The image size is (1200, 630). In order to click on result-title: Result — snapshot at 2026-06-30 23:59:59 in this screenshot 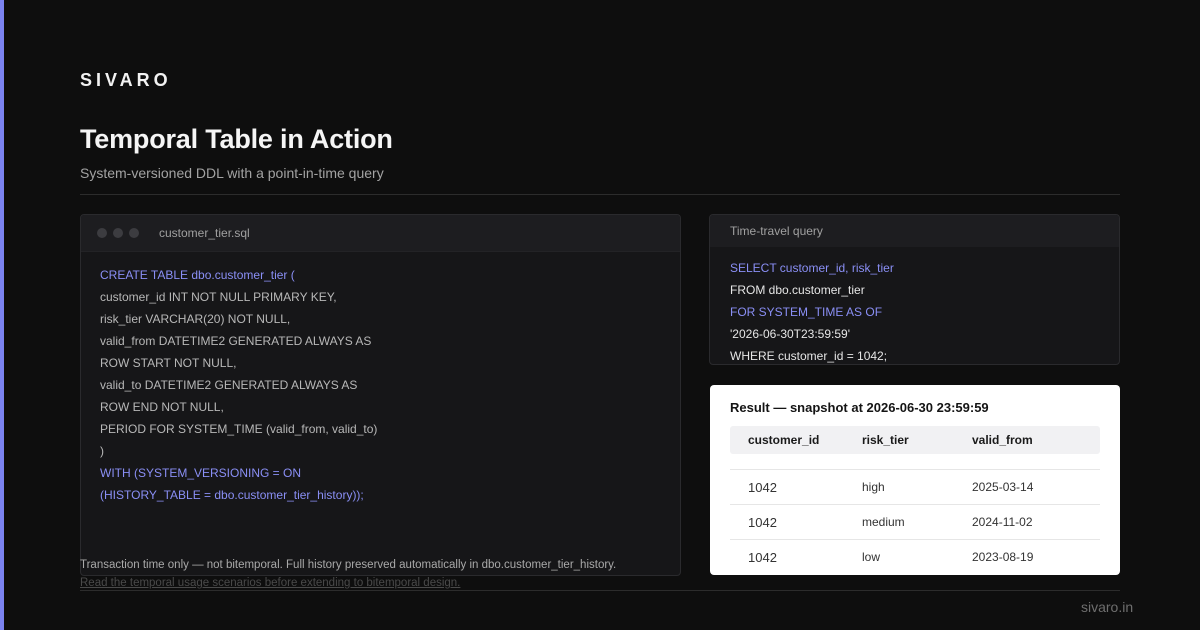, I will do `click(859, 407)`.